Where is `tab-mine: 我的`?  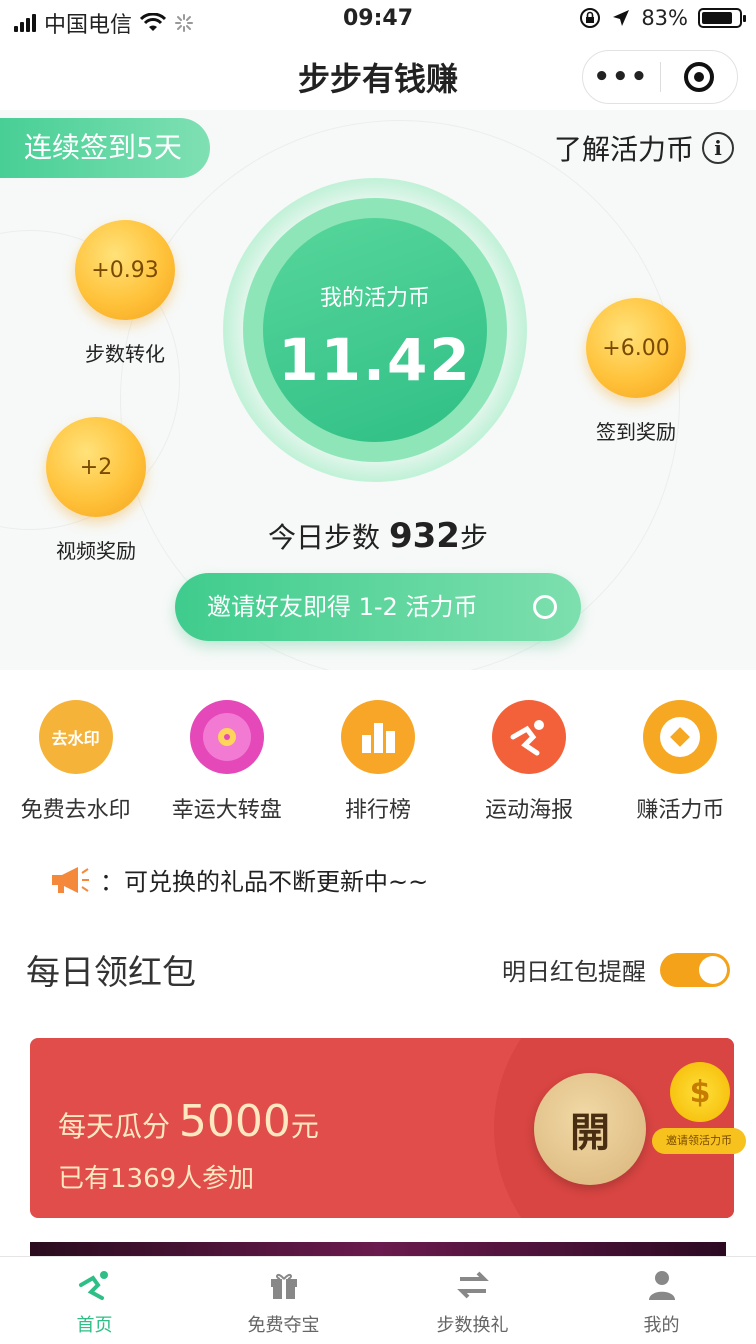 tab-mine: 我的 is located at coordinates (661, 1300).